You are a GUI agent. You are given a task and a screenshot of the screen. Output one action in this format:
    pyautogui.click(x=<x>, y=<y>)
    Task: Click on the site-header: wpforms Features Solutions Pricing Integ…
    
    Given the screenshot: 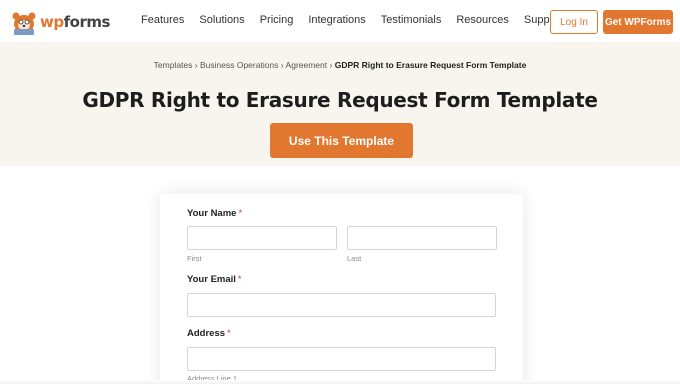 What is the action you would take?
    pyautogui.click(x=340, y=21)
    